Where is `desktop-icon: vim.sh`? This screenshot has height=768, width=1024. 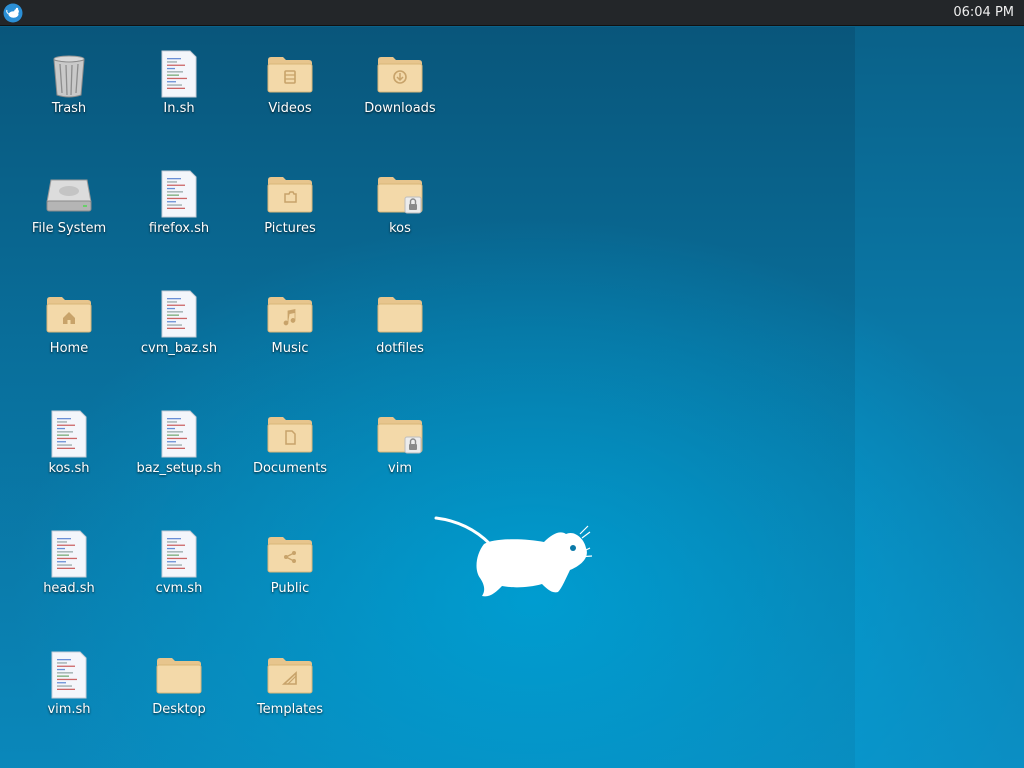 desktop-icon: vim.sh is located at coordinates (69, 684).